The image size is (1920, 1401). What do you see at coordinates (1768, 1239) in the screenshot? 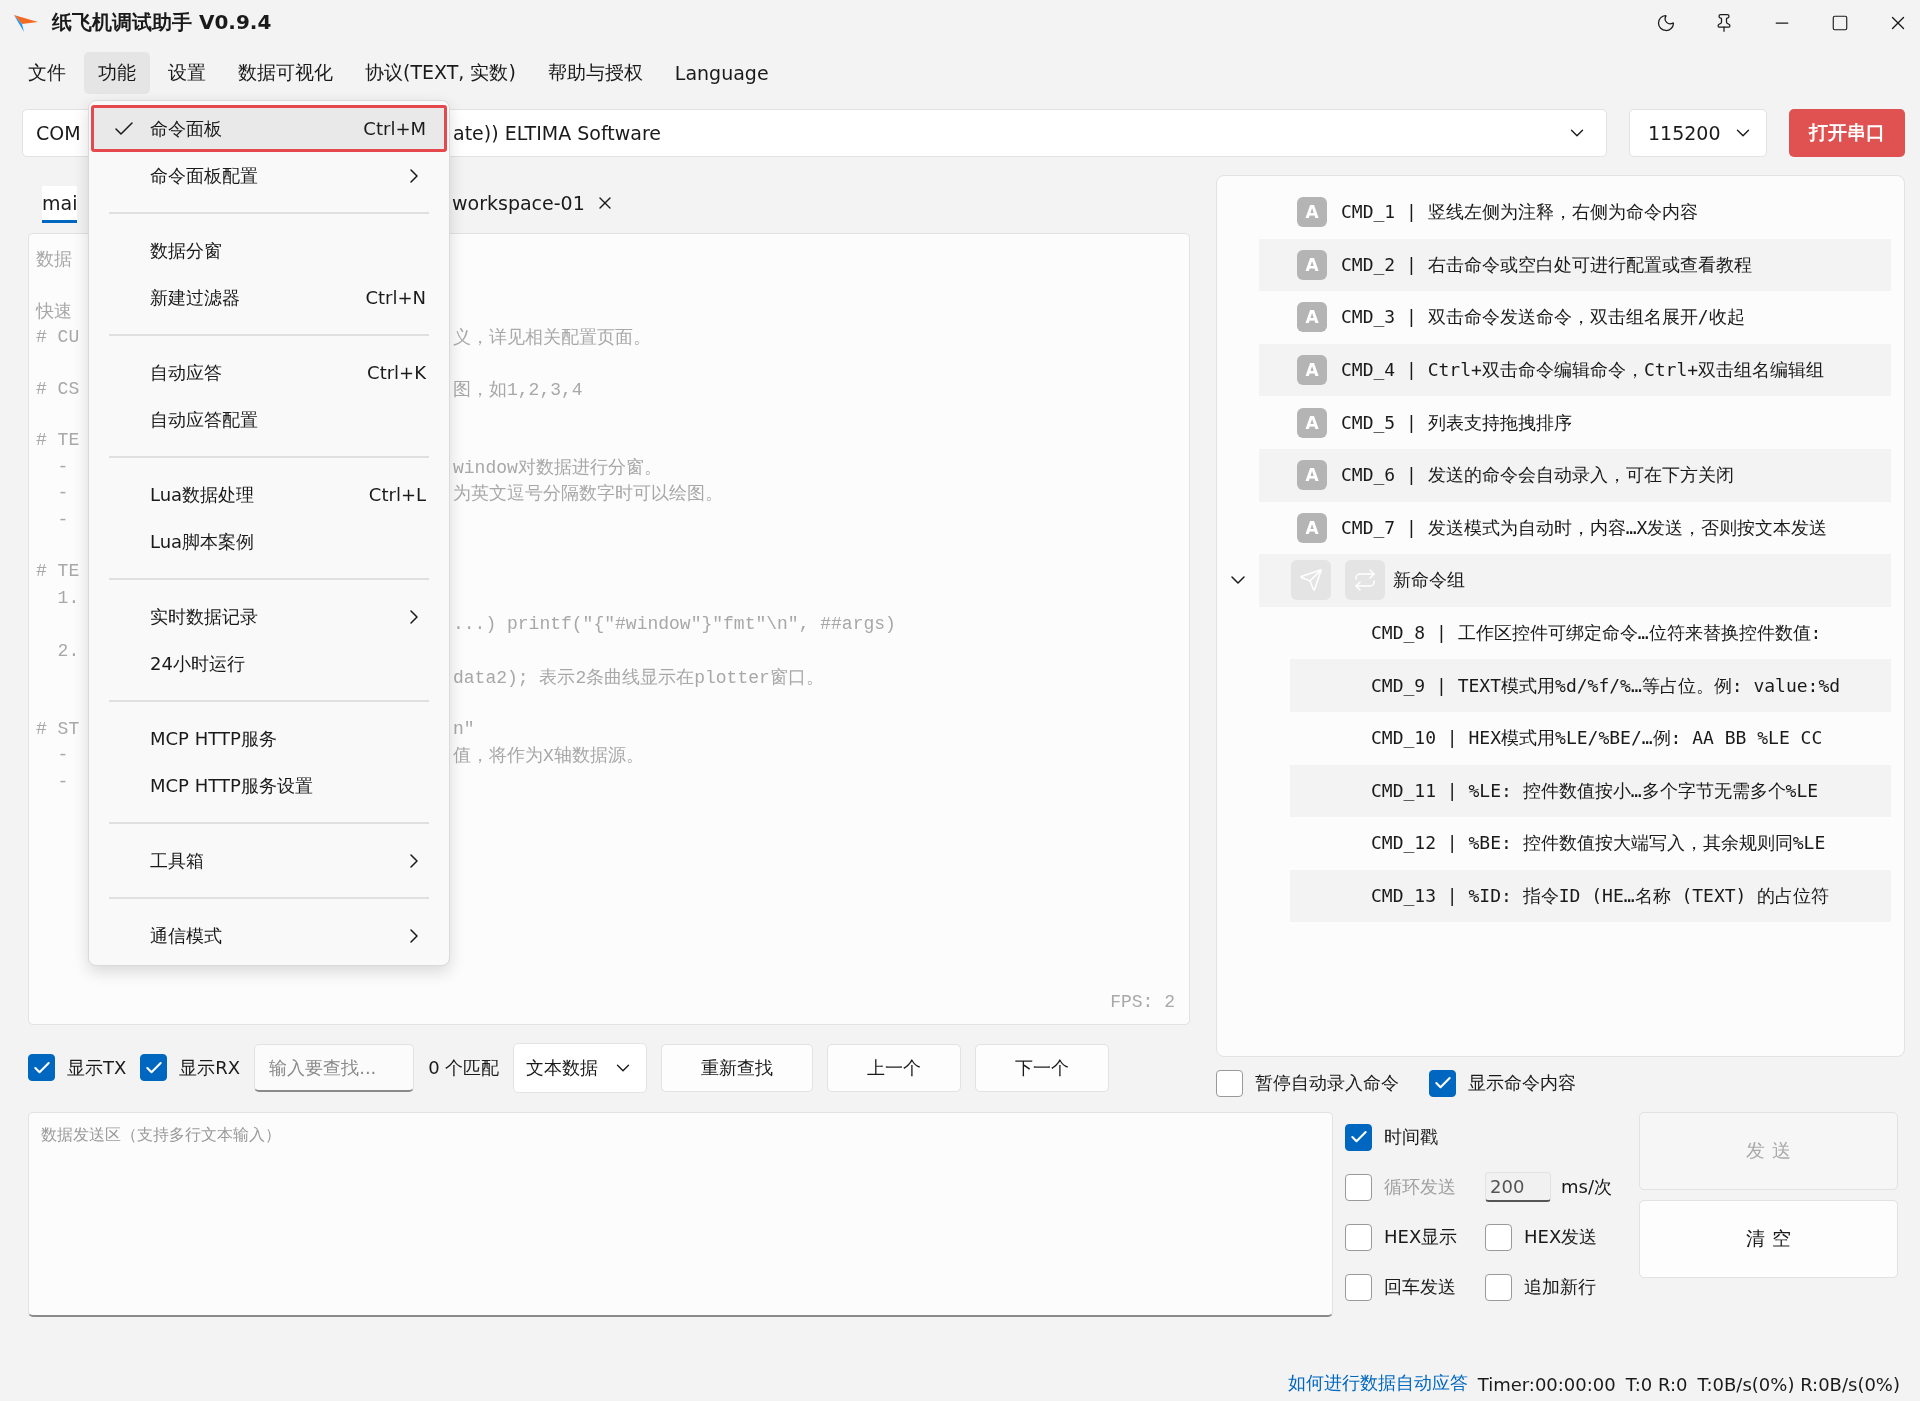
I see `clear-button: 清 空` at bounding box center [1768, 1239].